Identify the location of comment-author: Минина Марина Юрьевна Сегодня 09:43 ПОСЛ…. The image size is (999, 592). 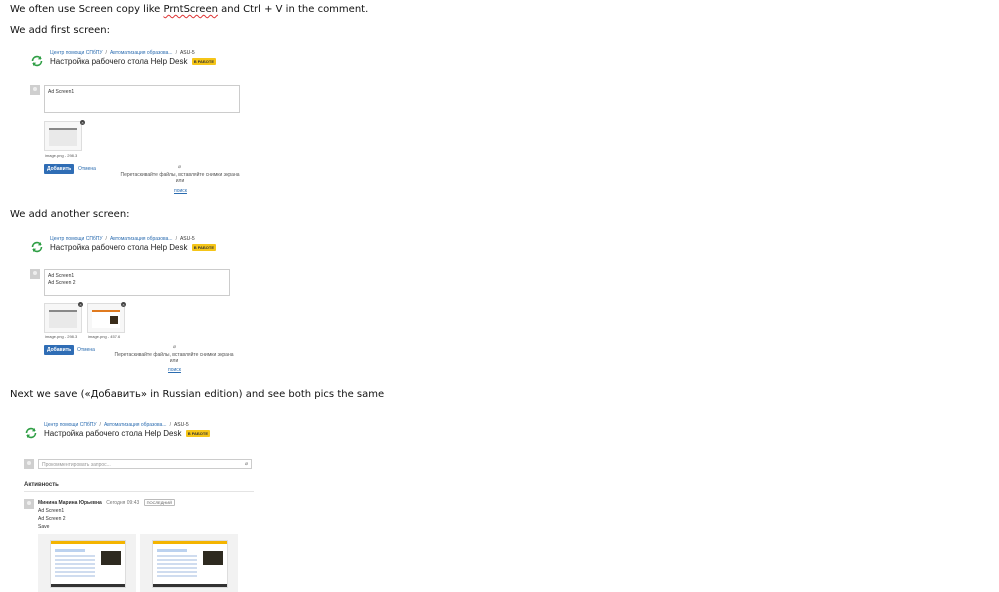
(107, 502).